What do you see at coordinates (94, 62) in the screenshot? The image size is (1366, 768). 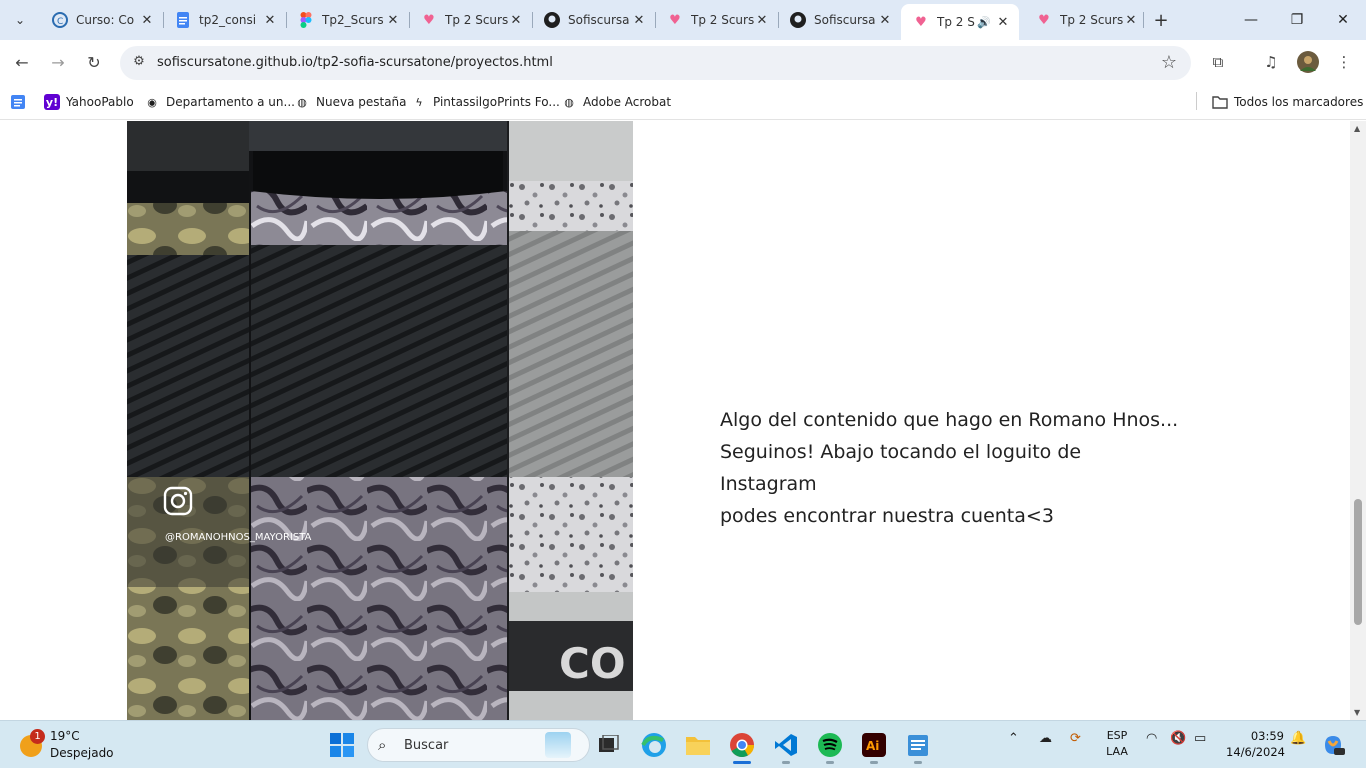 I see `reload-button: ↻` at bounding box center [94, 62].